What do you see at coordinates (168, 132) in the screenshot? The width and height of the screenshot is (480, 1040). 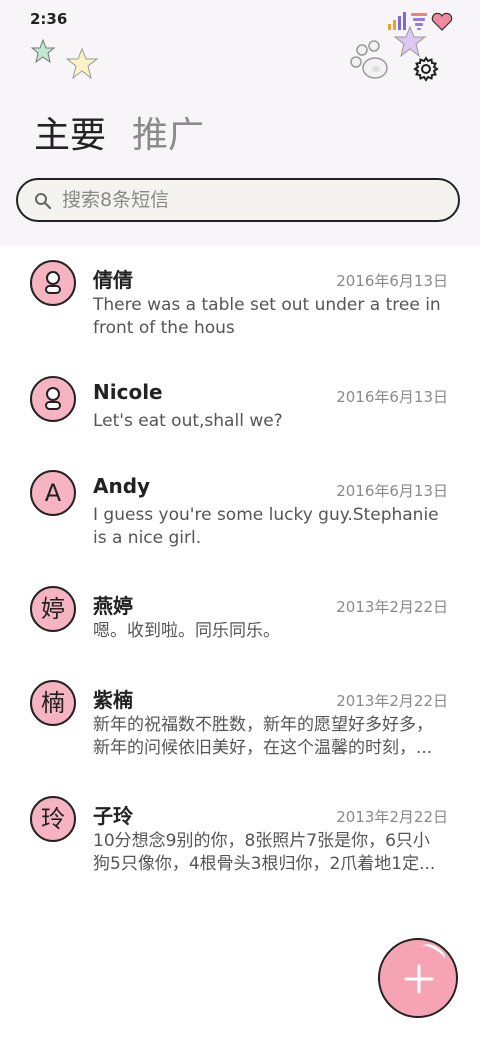 I see `tab-promotions: 推广` at bounding box center [168, 132].